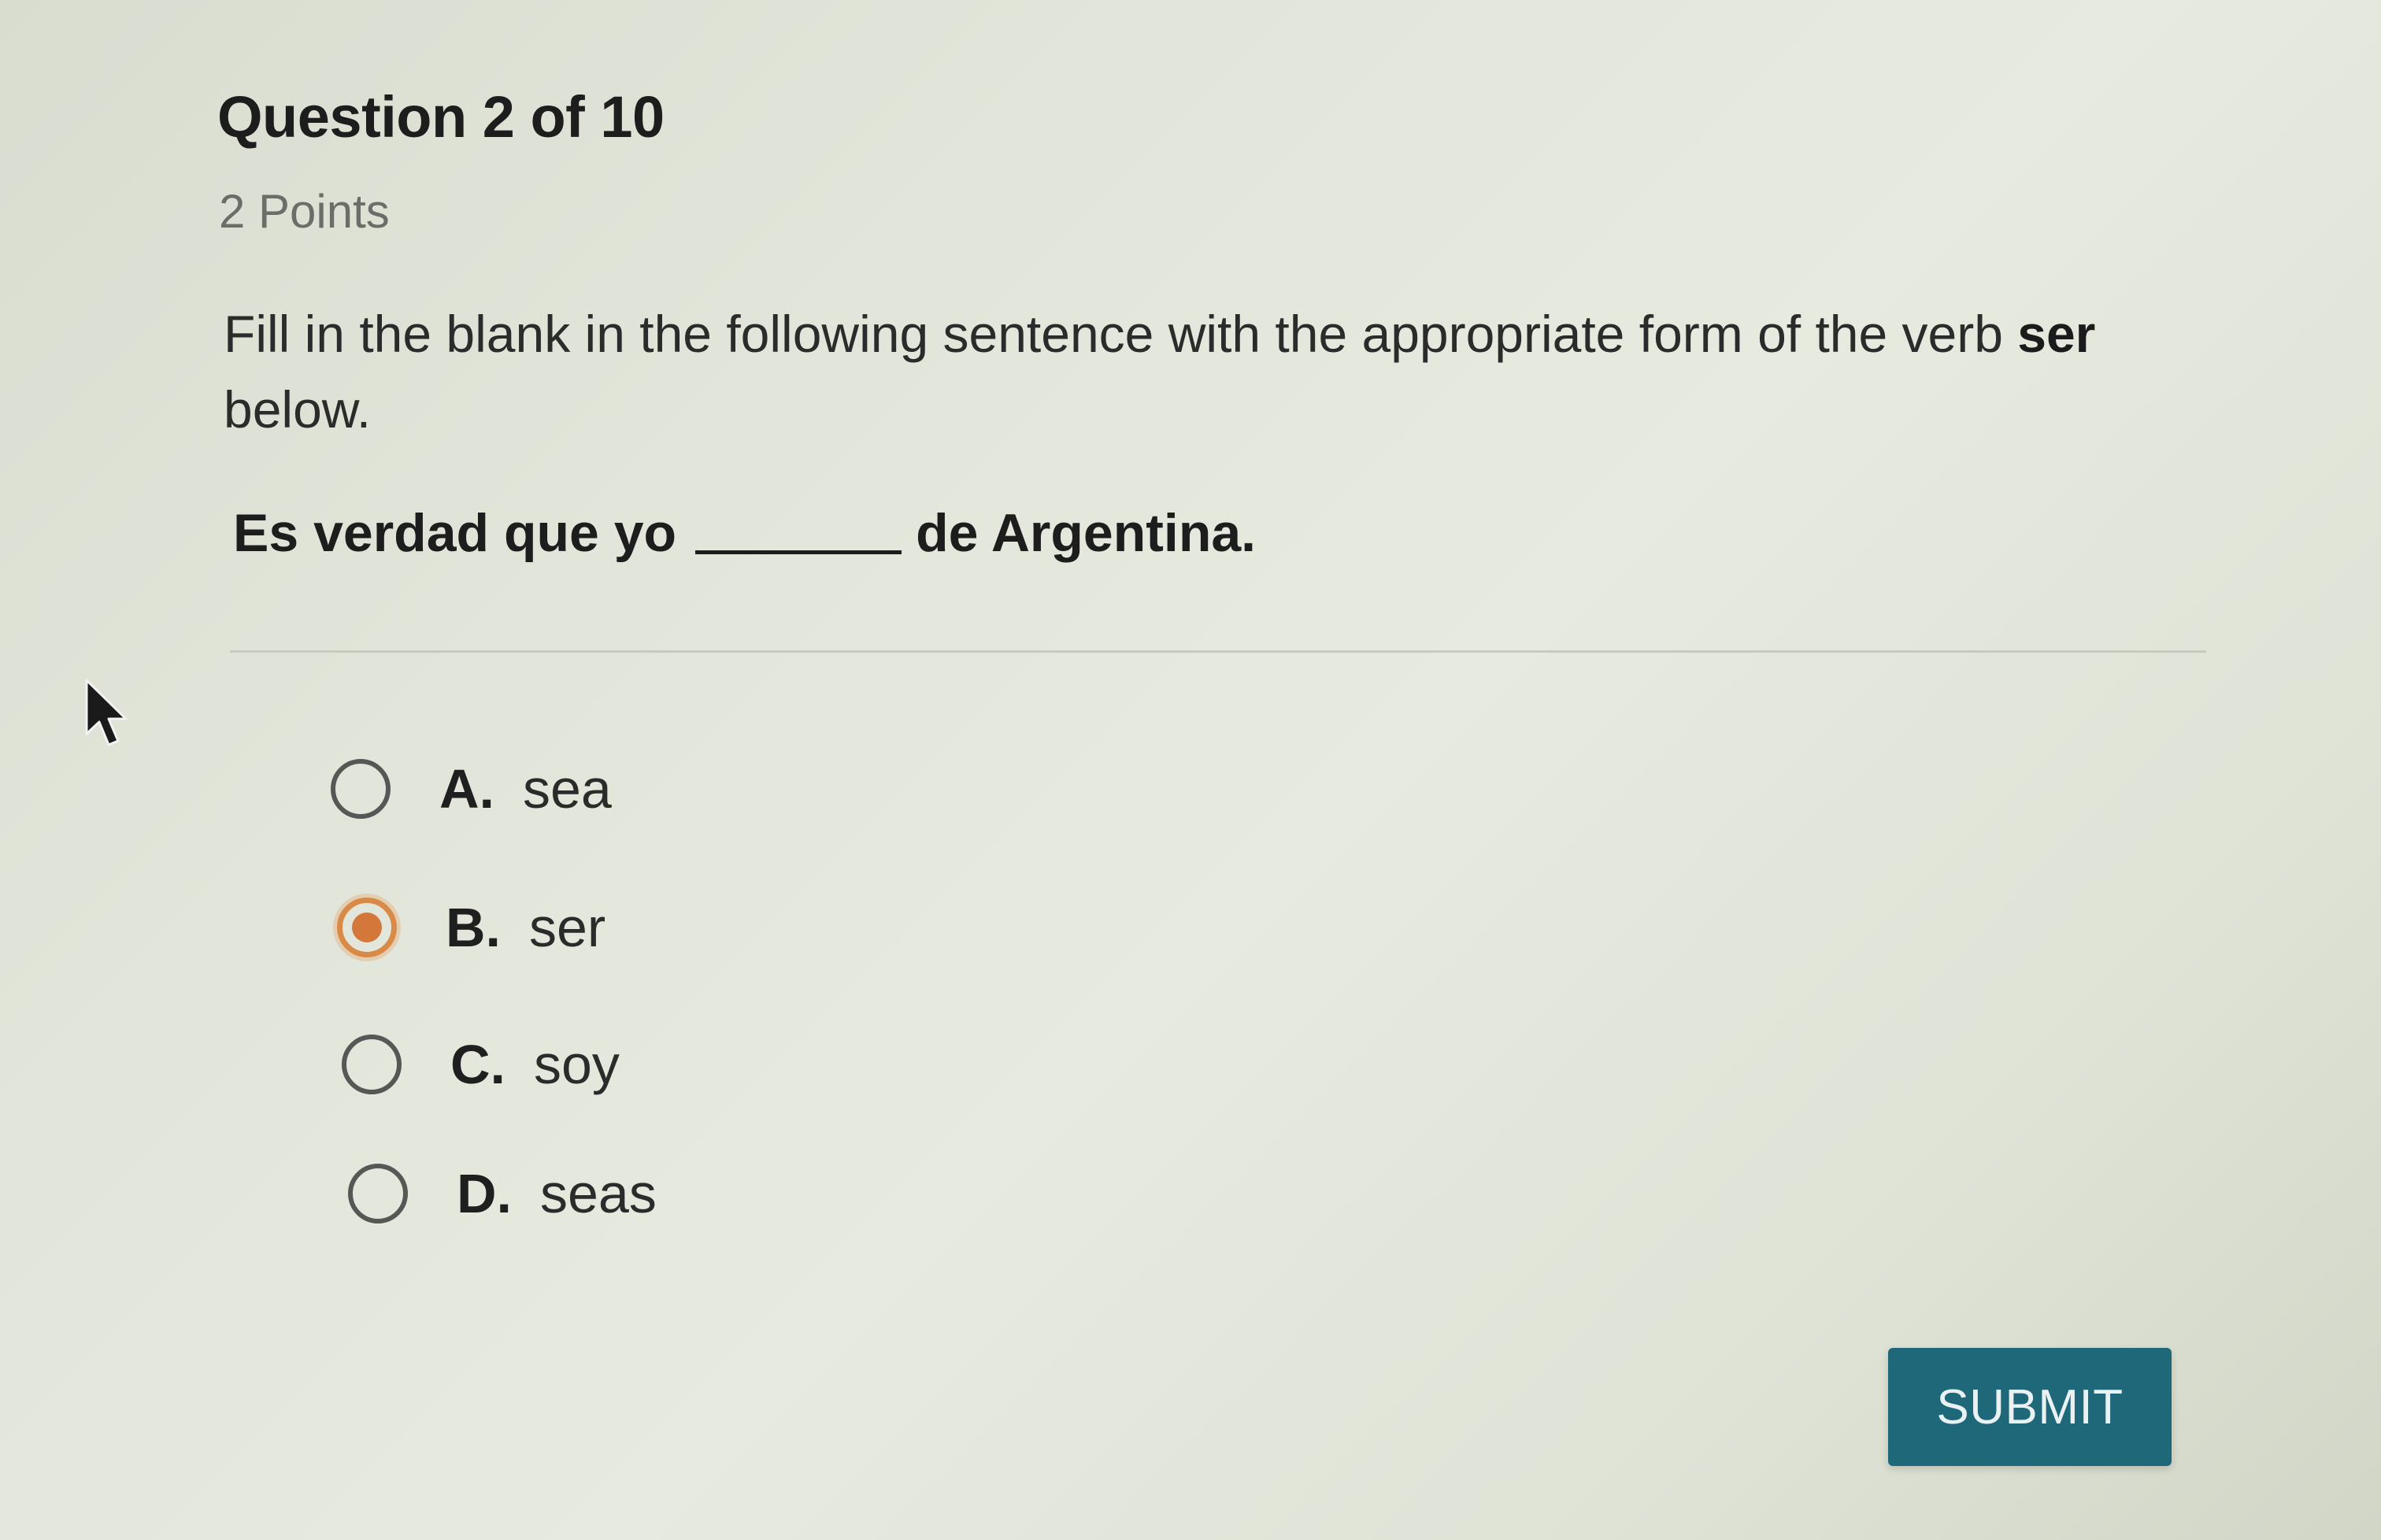 The width and height of the screenshot is (2381, 1540). Describe the element at coordinates (567, 789) in the screenshot. I see `option-text: sea` at that location.